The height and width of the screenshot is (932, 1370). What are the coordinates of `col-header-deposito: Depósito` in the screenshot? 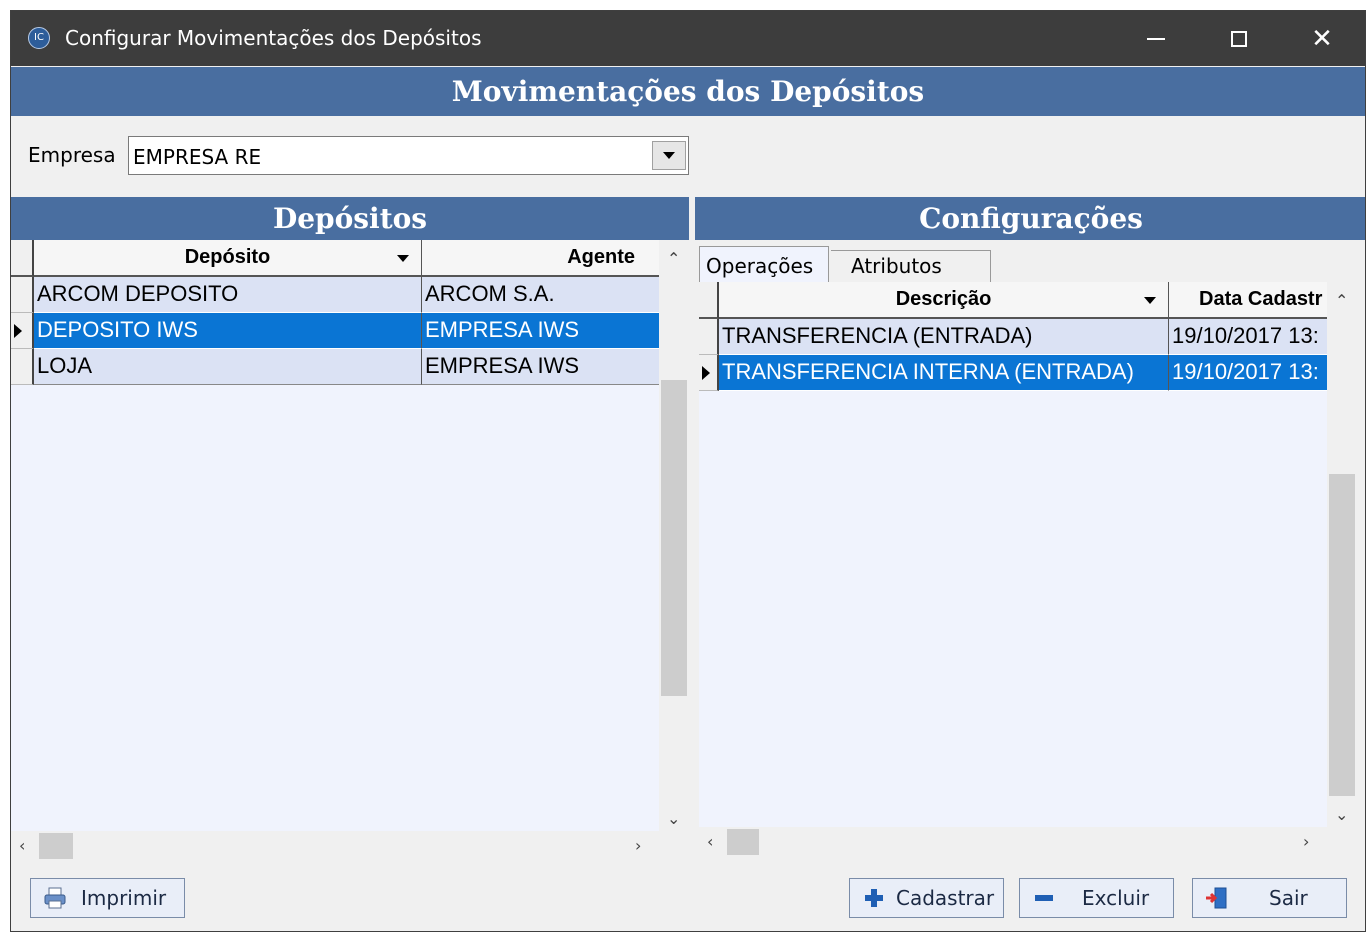 It's located at (228, 258).